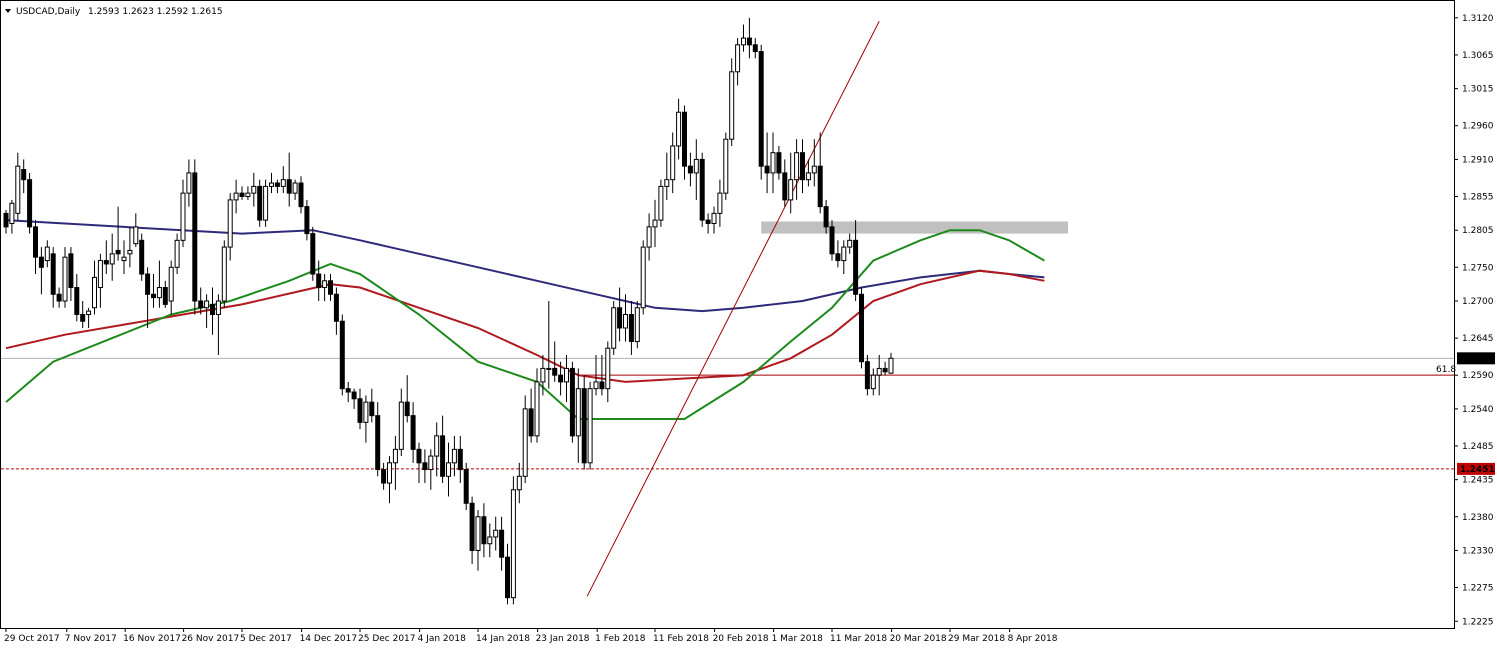  What do you see at coordinates (1477, 359) in the screenshot?
I see `current-price-label: 1.2615` at bounding box center [1477, 359].